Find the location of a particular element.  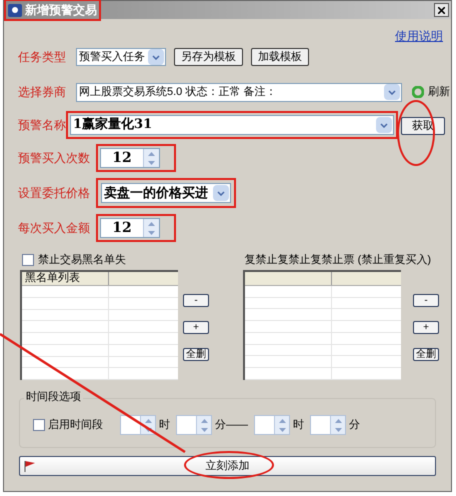

checkbox-label: 启用时间段 is located at coordinates (75, 425).